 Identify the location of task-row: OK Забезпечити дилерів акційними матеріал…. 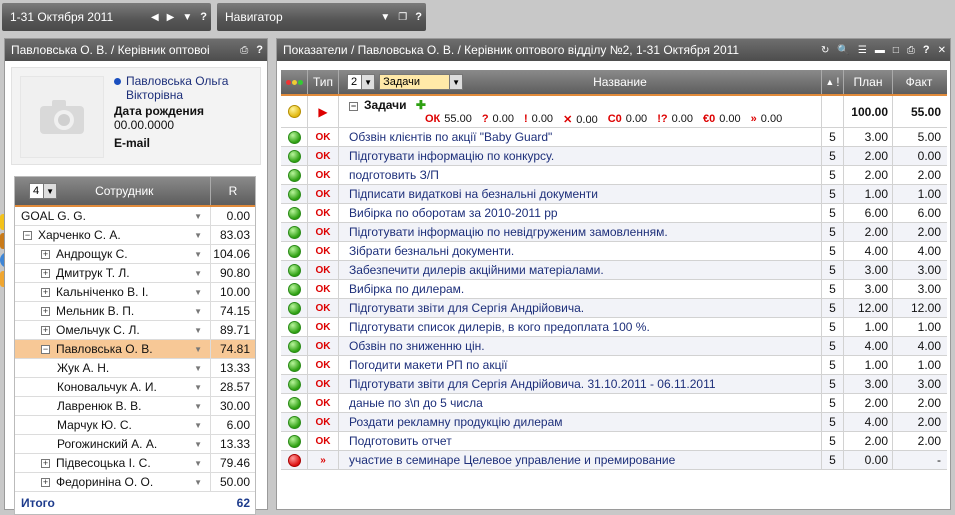
(614, 270).